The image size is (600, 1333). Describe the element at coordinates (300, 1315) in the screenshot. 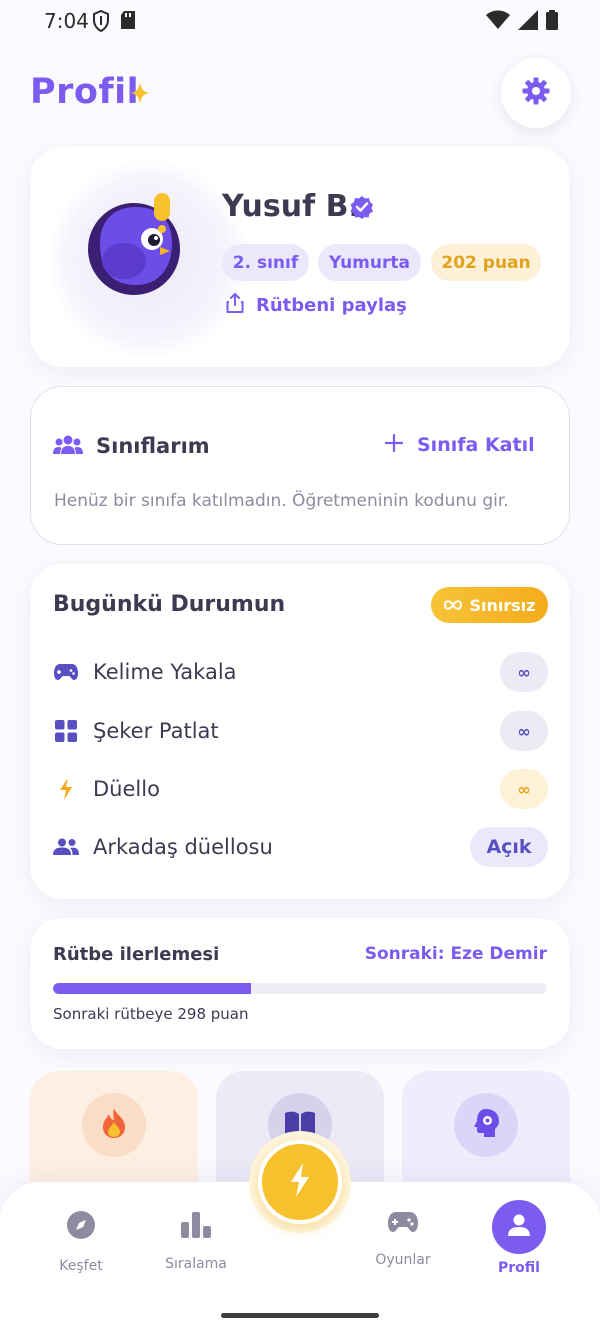

I see `home-indicator` at that location.